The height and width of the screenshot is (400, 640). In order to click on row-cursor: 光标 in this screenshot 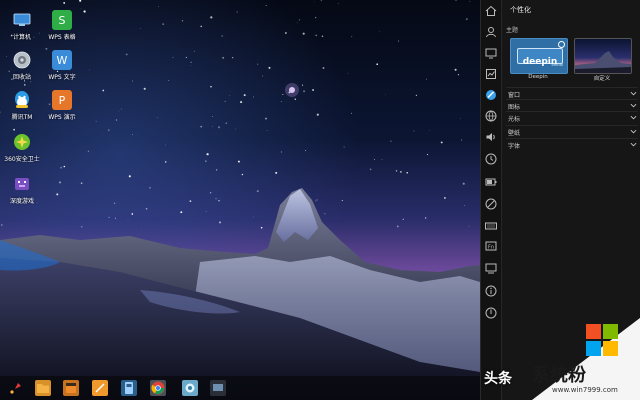, I will do `click(572, 117)`.